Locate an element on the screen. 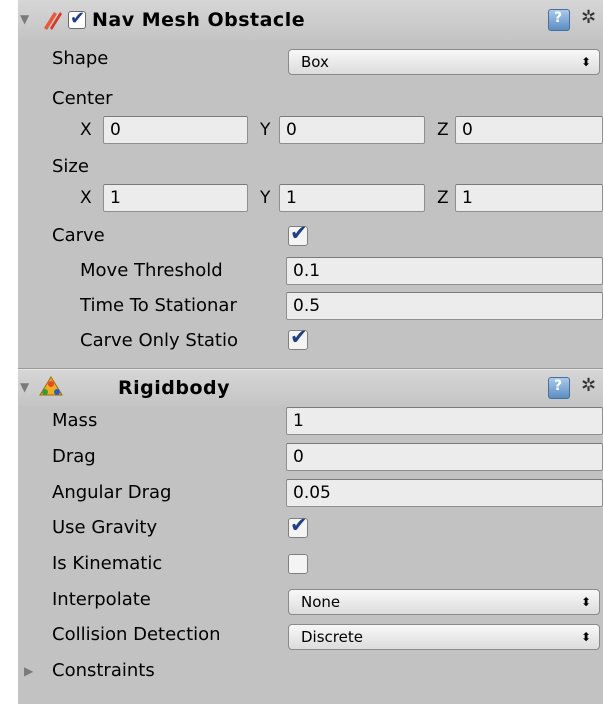 This screenshot has width=603, height=704. carve-only-stationary-label: Carve Only Statio is located at coordinates (159, 340).